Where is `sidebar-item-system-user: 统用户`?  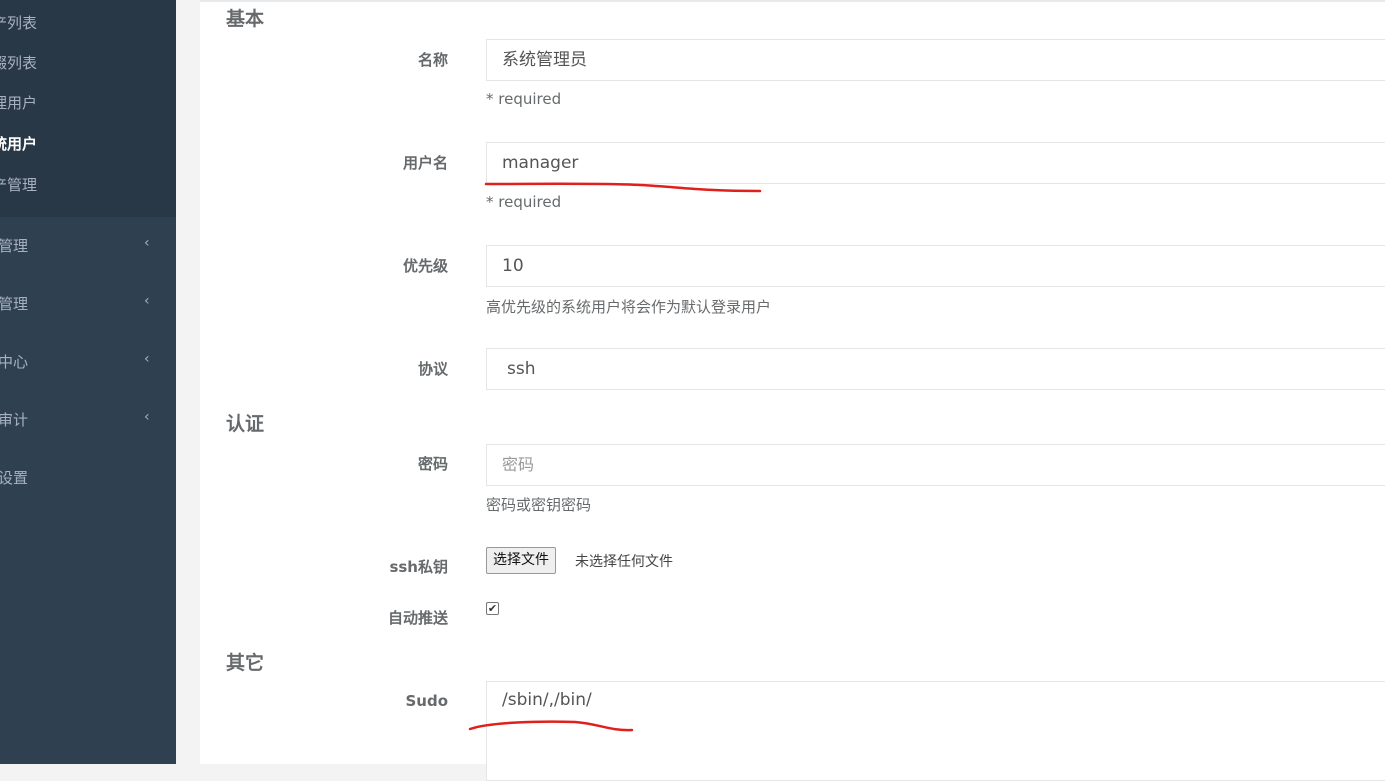 sidebar-item-system-user: 统用户 is located at coordinates (18, 144).